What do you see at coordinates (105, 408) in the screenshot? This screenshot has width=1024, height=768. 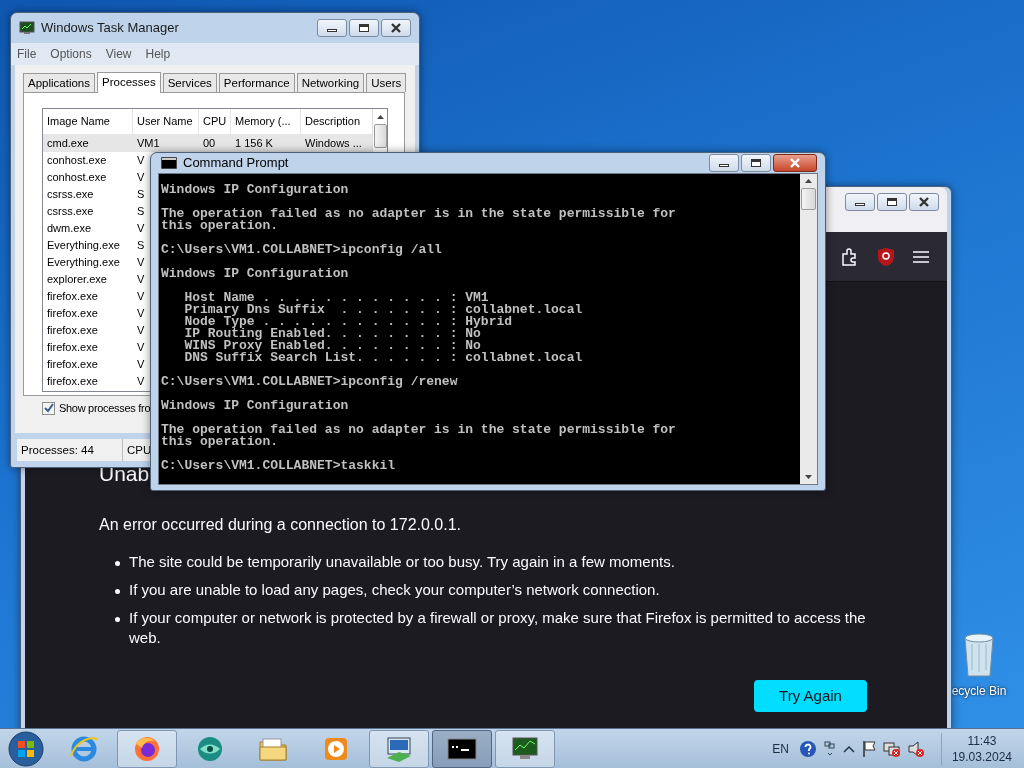 I see `checkbox-label: Show processes fro` at bounding box center [105, 408].